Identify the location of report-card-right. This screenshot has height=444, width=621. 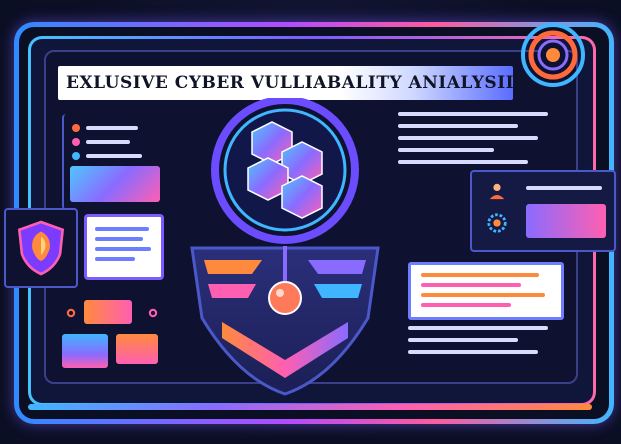
(486, 291).